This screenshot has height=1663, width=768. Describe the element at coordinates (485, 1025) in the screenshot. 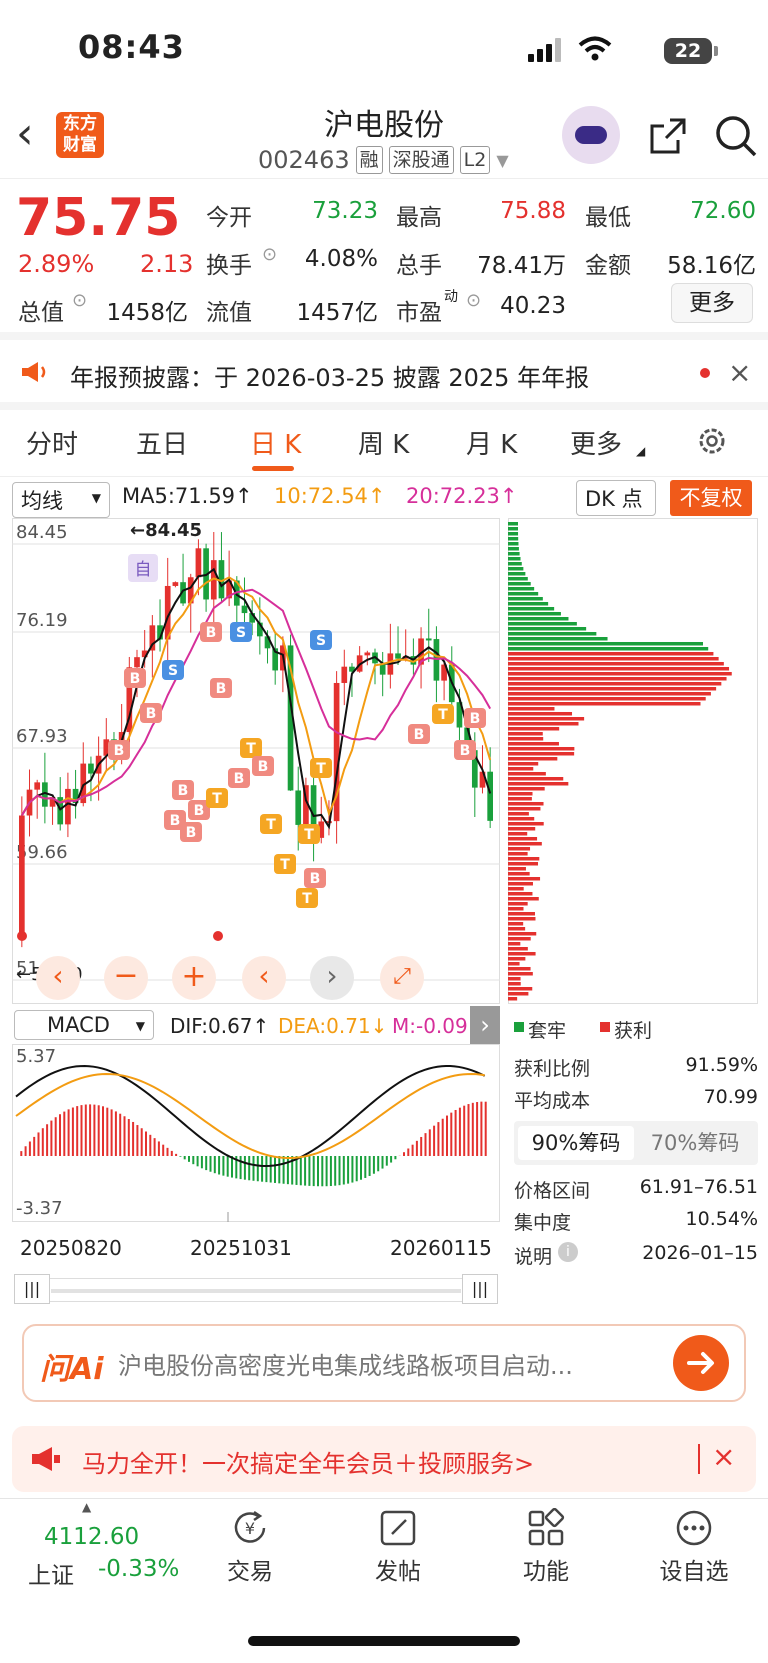

I see `expand-right-icon: ›` at that location.